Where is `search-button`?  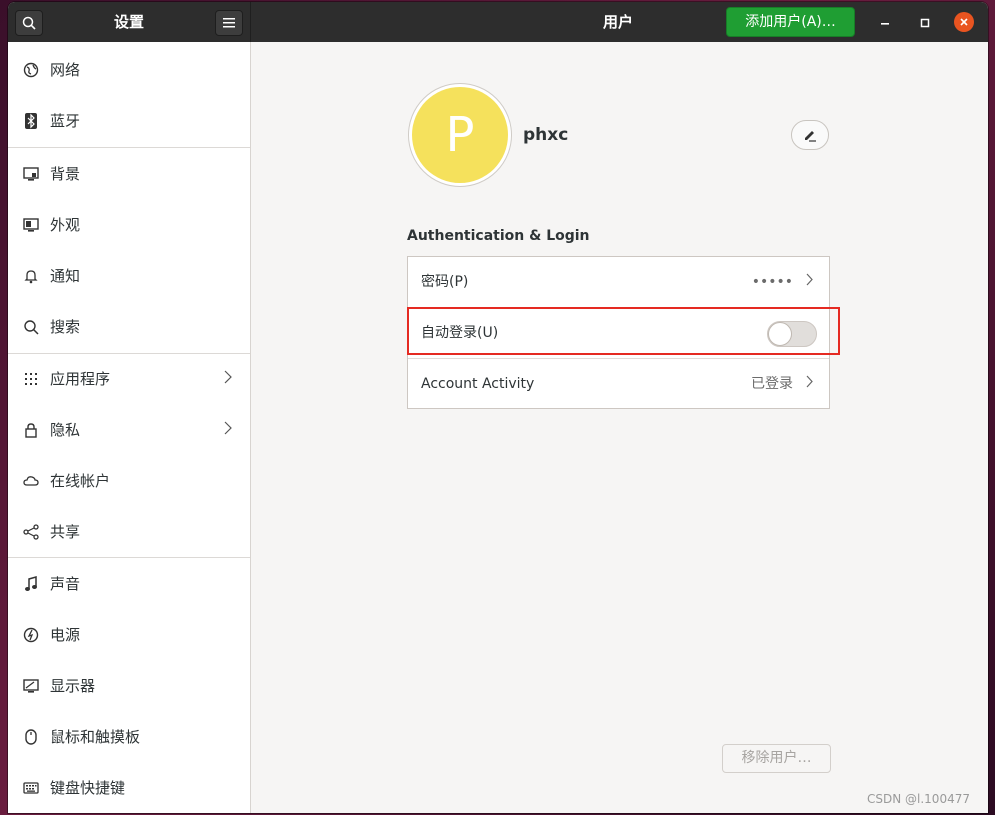 search-button is located at coordinates (29, 23).